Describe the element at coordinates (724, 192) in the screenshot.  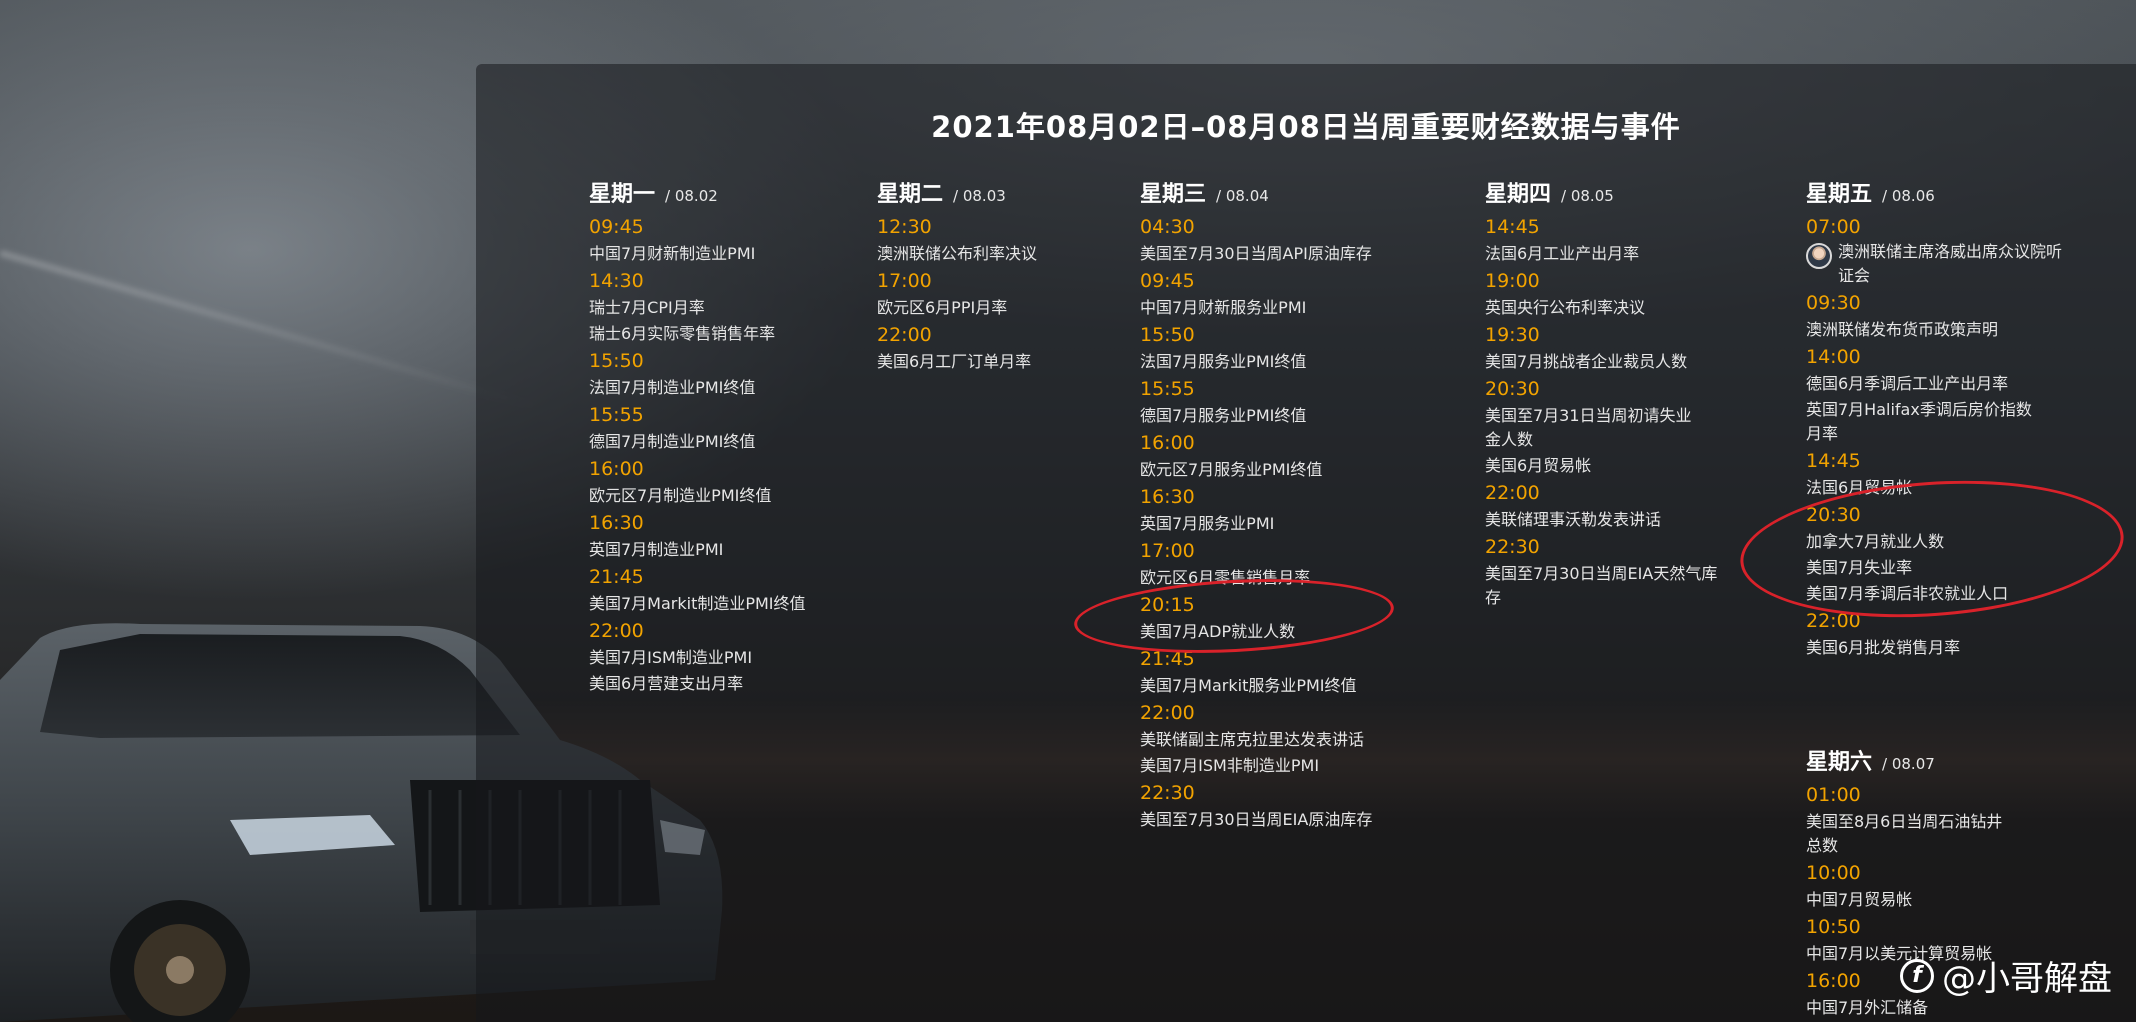
I see `day-header: 星期一 / 08.02` at that location.